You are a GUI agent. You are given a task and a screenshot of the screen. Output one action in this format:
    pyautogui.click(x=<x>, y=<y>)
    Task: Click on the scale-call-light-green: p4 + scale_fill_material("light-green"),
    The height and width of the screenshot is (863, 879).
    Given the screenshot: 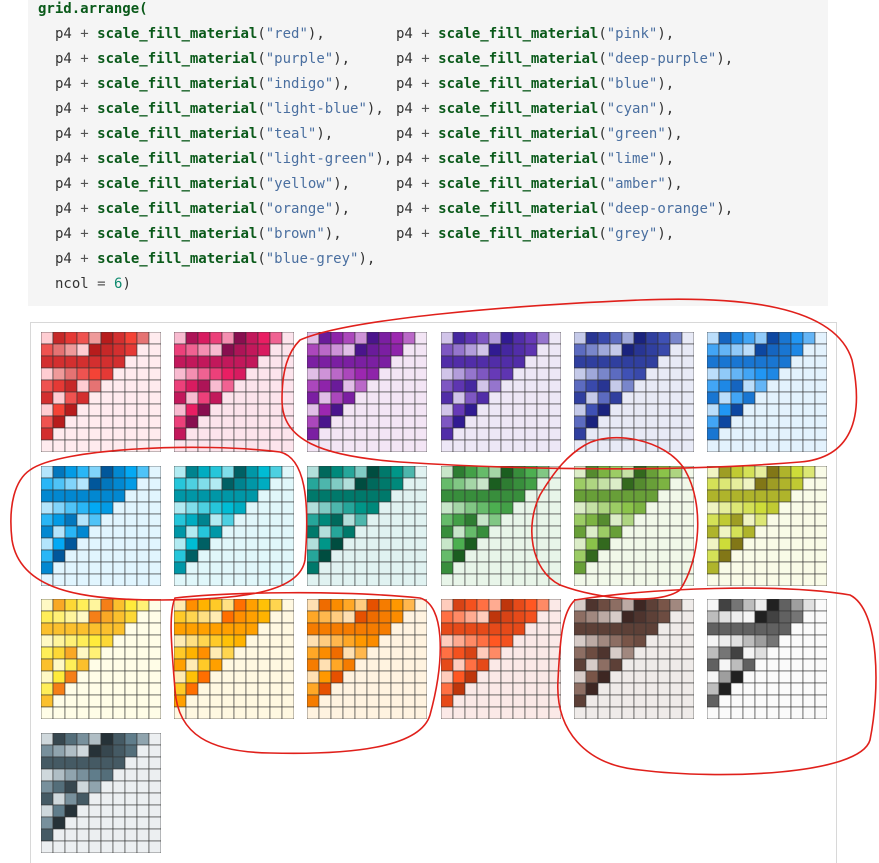 What is the action you would take?
    pyautogui.click(x=223, y=159)
    